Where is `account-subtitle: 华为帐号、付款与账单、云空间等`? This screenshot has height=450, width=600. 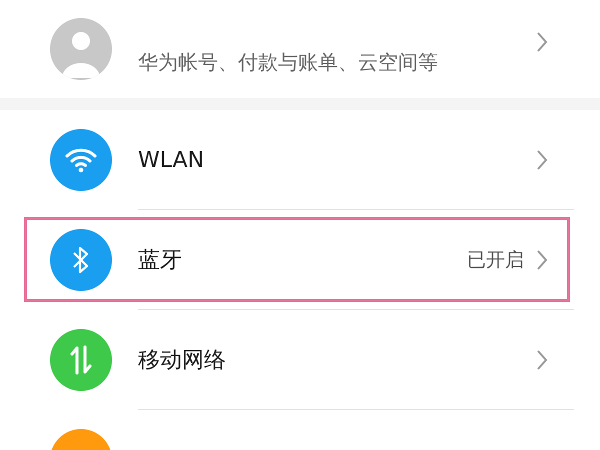
account-subtitle: 华为帐号、付款与账单、云空间等 is located at coordinates (288, 62).